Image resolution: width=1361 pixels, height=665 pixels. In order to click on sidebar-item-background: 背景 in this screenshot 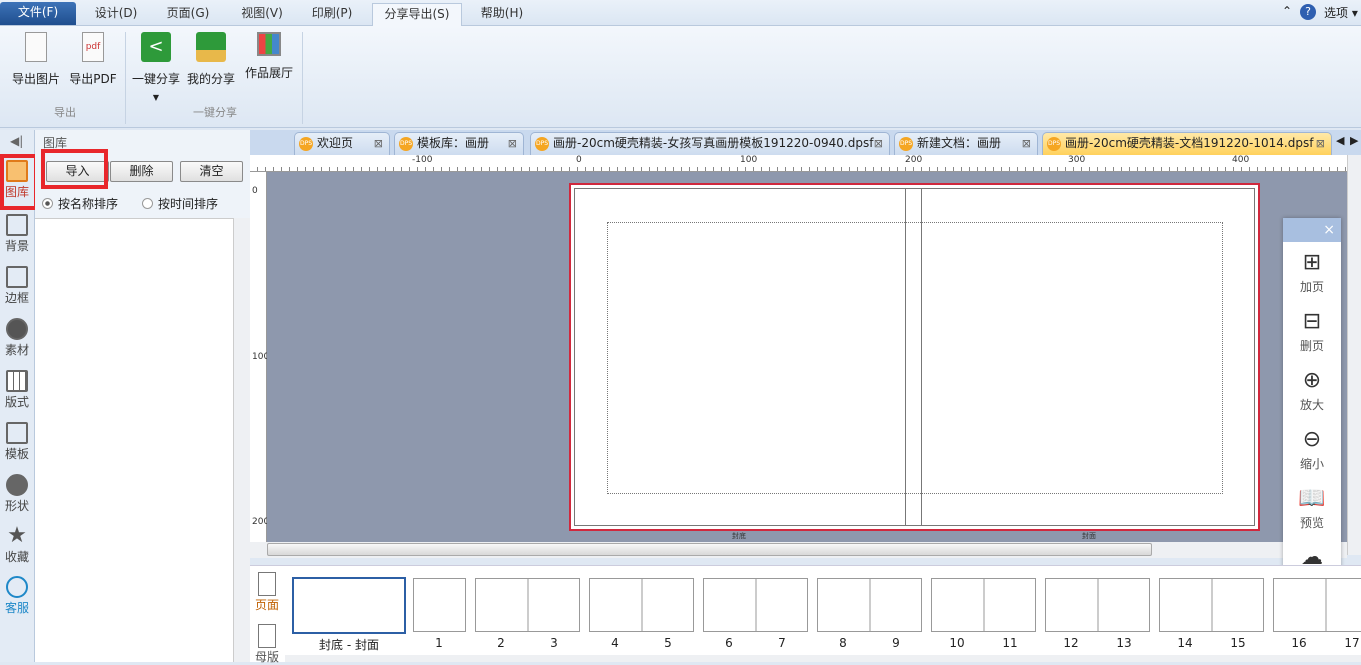, I will do `click(17, 234)`.